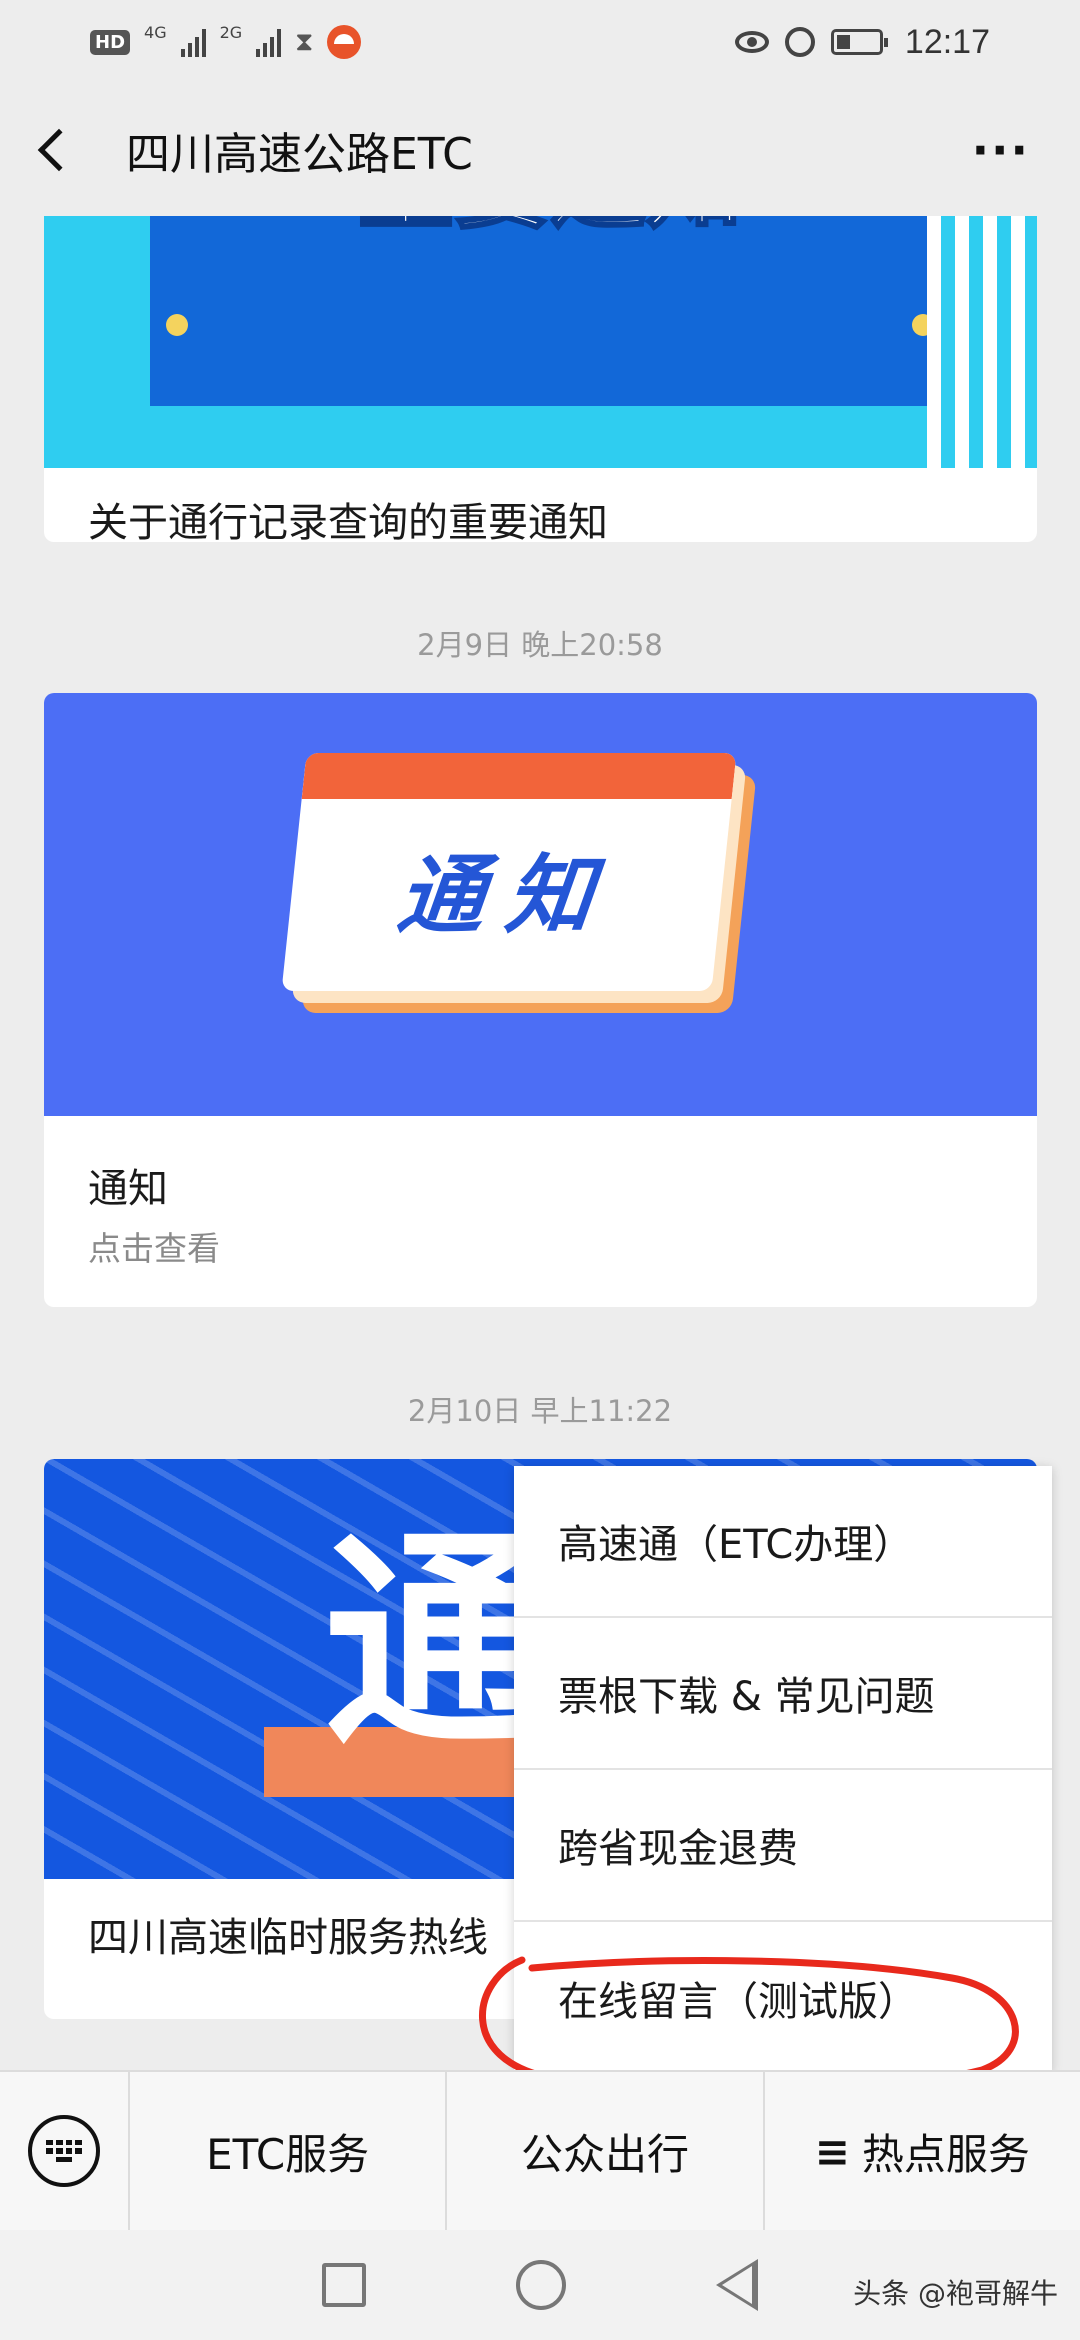 This screenshot has height=2340, width=1080. I want to click on cover-panel: 重要通知, so click(550, 311).